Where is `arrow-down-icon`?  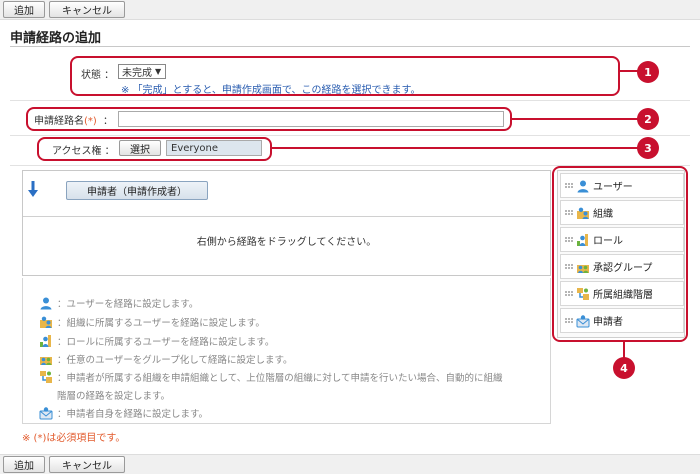
arrow-down-icon is located at coordinates (33, 189).